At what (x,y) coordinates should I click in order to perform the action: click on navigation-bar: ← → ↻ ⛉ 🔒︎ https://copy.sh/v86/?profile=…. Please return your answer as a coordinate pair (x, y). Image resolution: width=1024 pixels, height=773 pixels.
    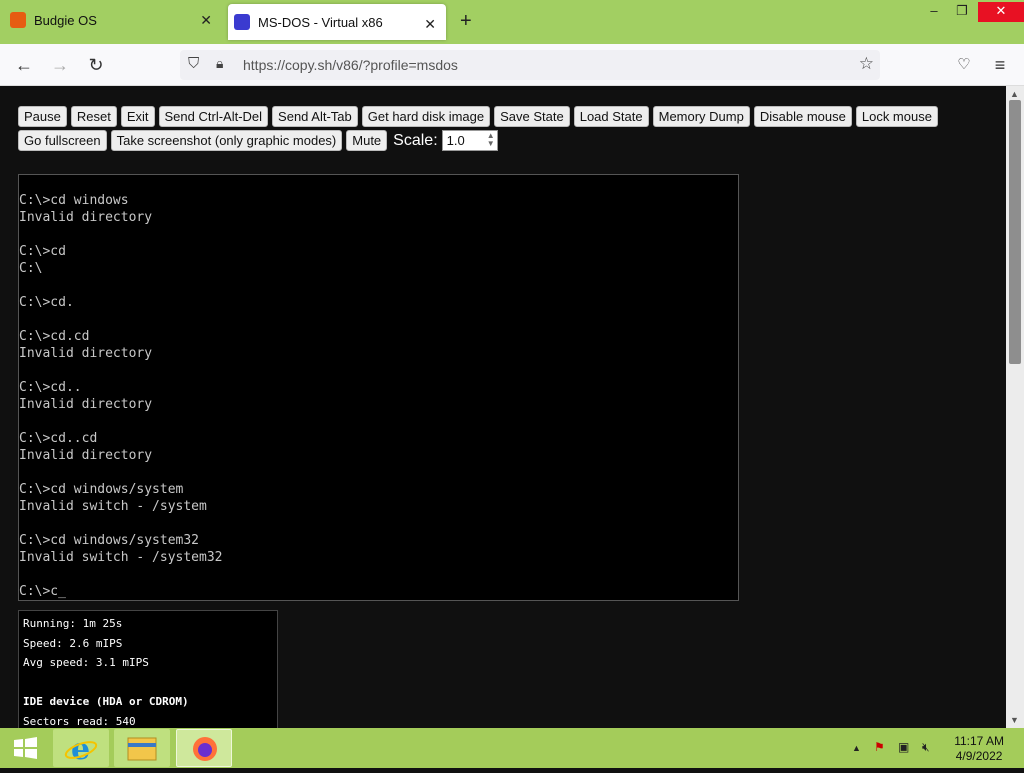
    Looking at the image, I should click on (512, 65).